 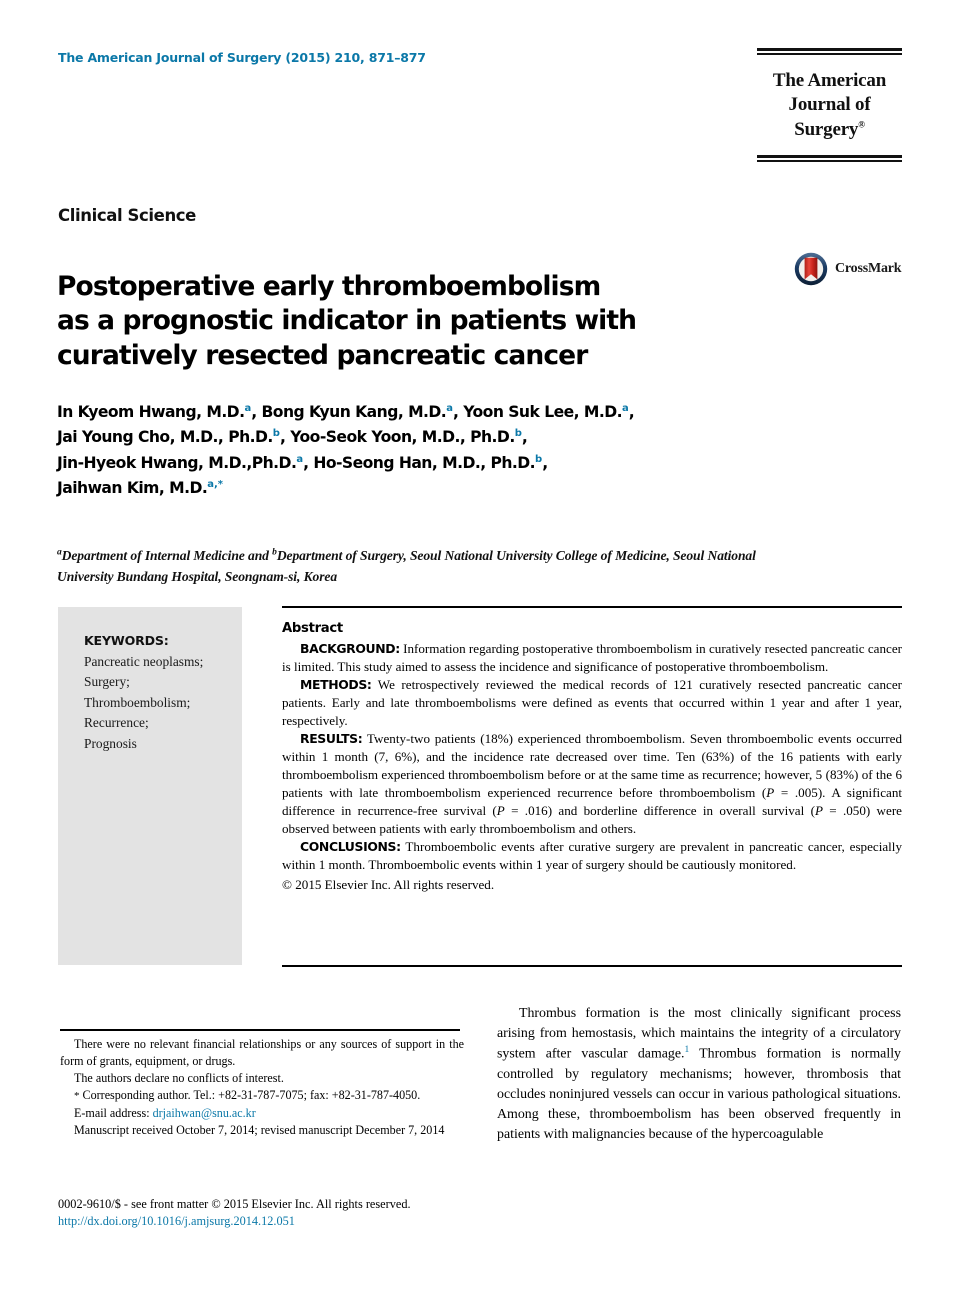 What do you see at coordinates (829, 117) in the screenshot?
I see `masthead-line-2: Journal of Surgery®` at bounding box center [829, 117].